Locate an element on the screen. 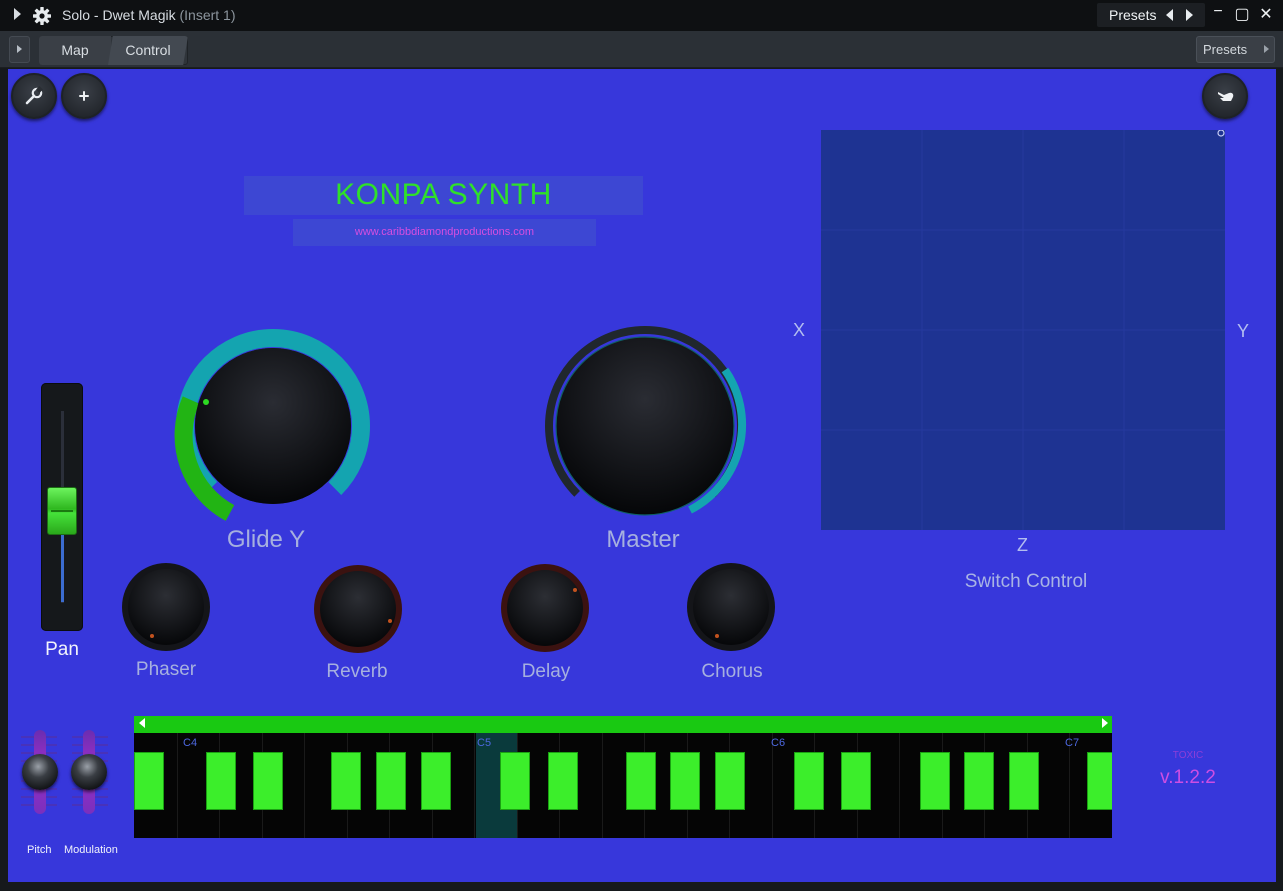 This screenshot has height=891, width=1283. delay-knob is located at coordinates (545, 608).